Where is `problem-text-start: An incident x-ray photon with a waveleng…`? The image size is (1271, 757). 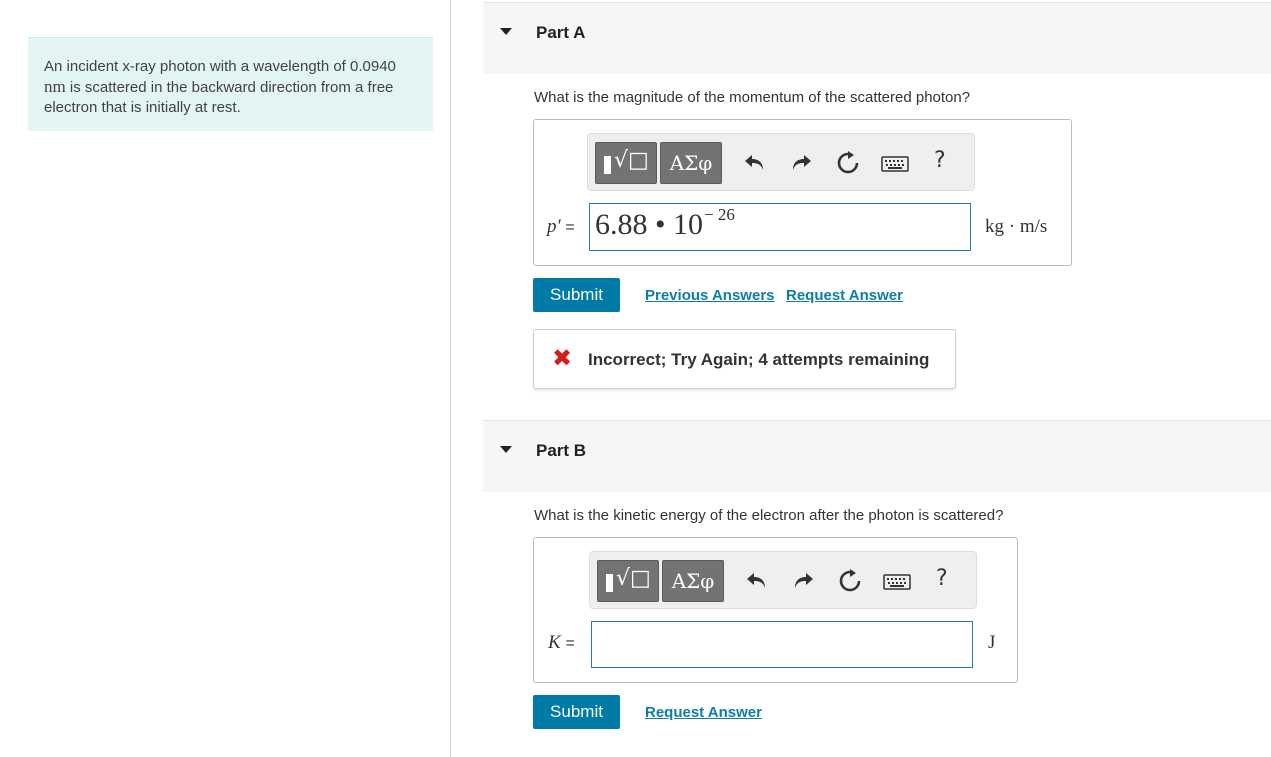 problem-text-start: An incident x-ray photon with a waveleng… is located at coordinates (220, 66).